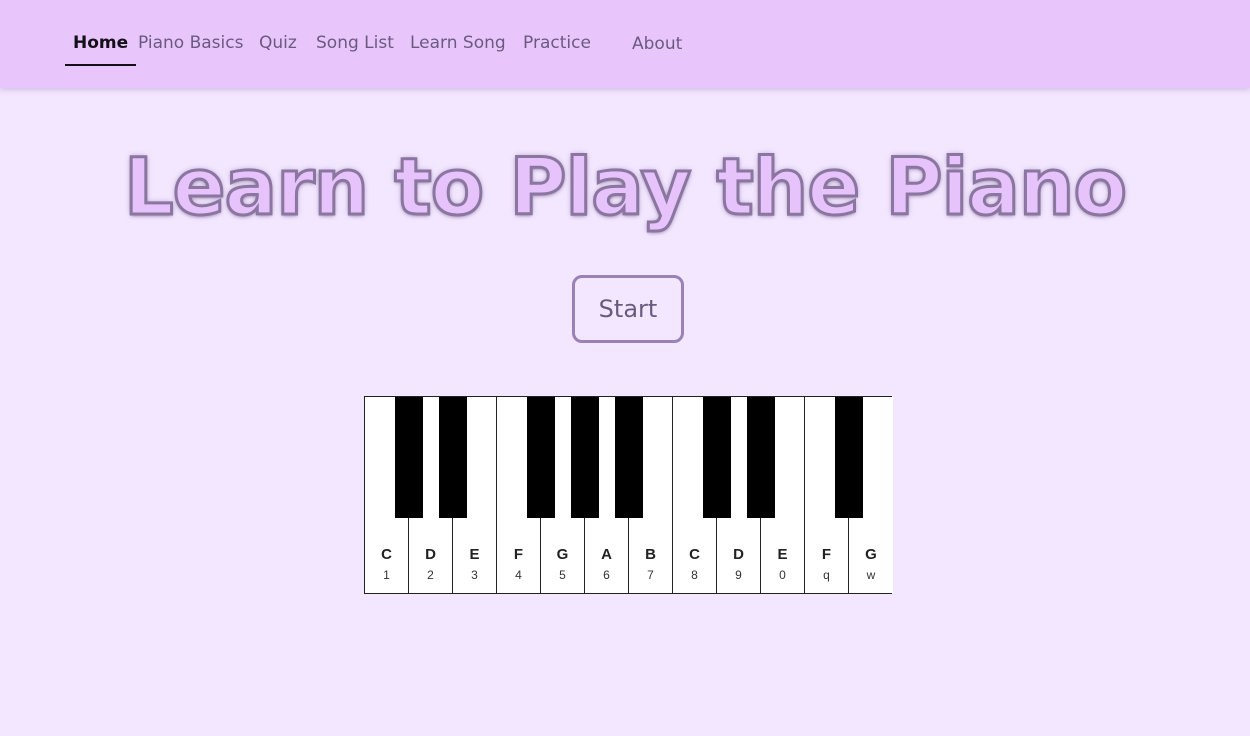 This screenshot has width=1250, height=736. What do you see at coordinates (101, 48) in the screenshot?
I see `nav-home: Home` at bounding box center [101, 48].